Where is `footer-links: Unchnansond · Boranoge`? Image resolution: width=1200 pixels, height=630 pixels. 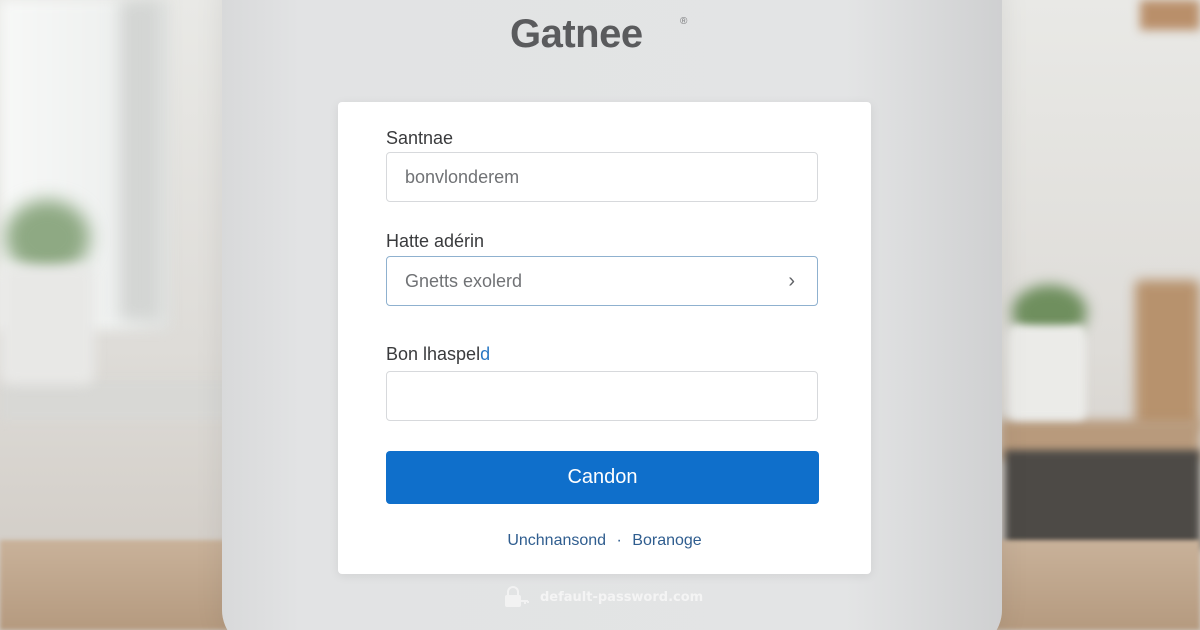
footer-links: Unchnansond · Boranoge is located at coordinates (604, 541).